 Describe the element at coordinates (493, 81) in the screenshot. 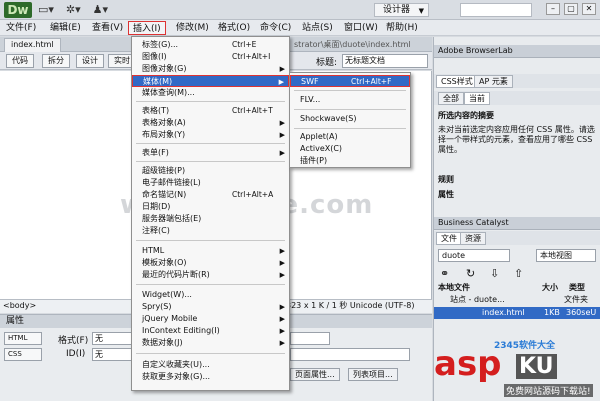

I see `tab-ap-elements: AP 元素` at that location.